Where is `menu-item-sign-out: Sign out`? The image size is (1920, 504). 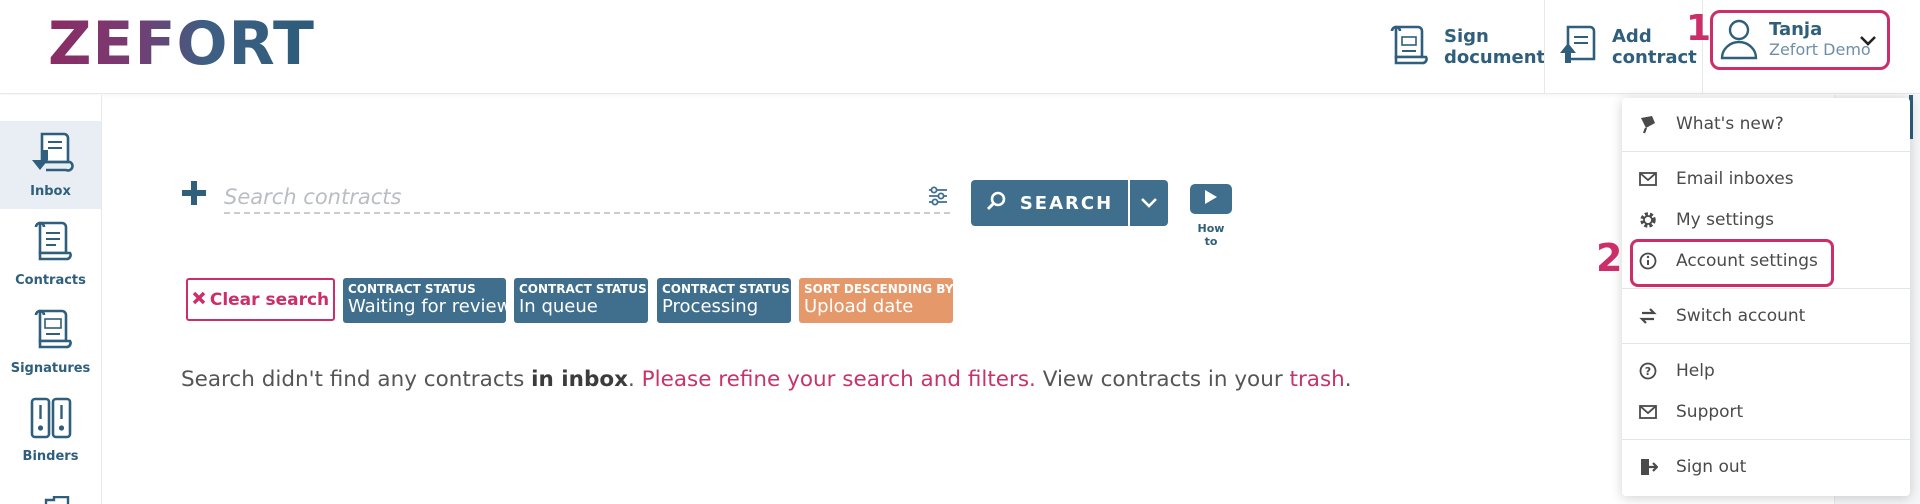 menu-item-sign-out: Sign out is located at coordinates (1766, 467).